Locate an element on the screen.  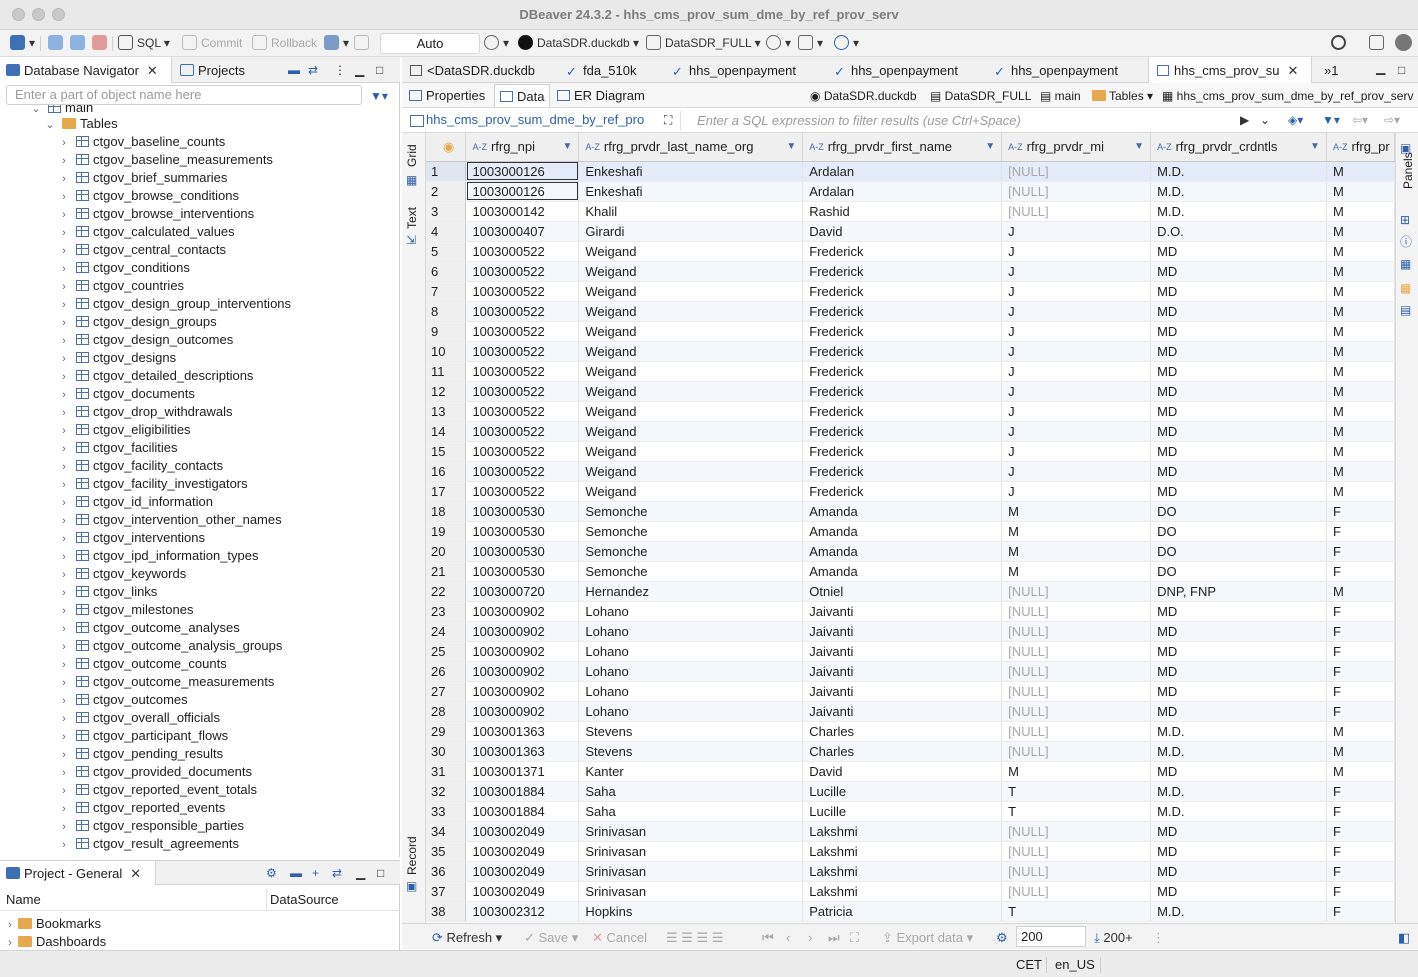
minimize-editor-icon: ▁ is located at coordinates (1380, 68).